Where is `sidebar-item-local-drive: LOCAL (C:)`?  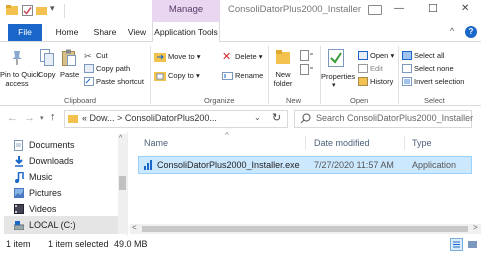
sidebar-item-local-drive: LOCAL (C:) is located at coordinates (61, 225).